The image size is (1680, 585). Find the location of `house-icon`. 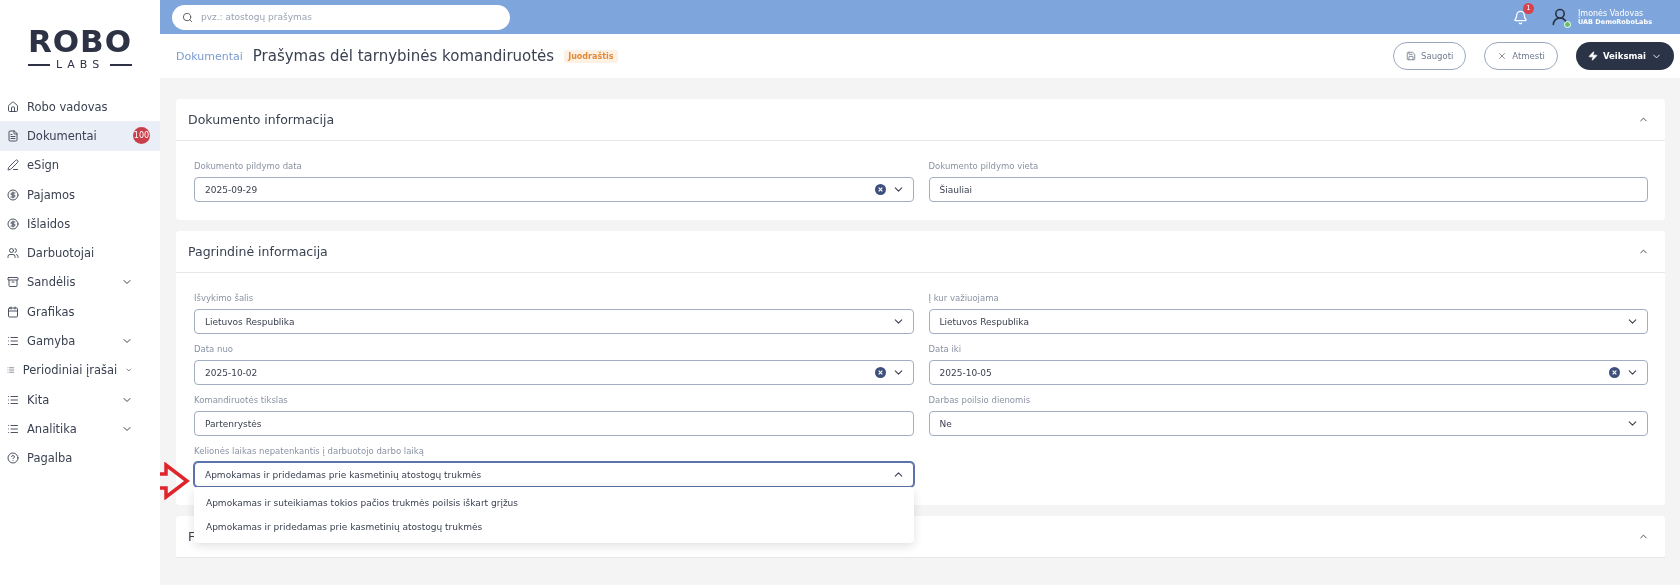

house-icon is located at coordinates (13, 106).